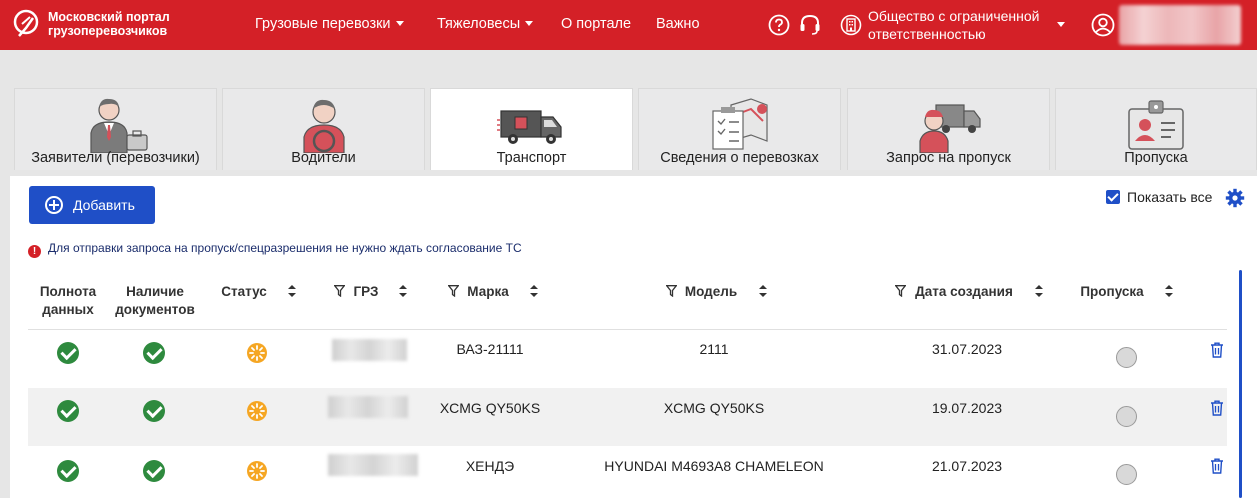 This screenshot has height=498, width=1257. What do you see at coordinates (739, 124) in the screenshot?
I see `documents-map-icon` at bounding box center [739, 124].